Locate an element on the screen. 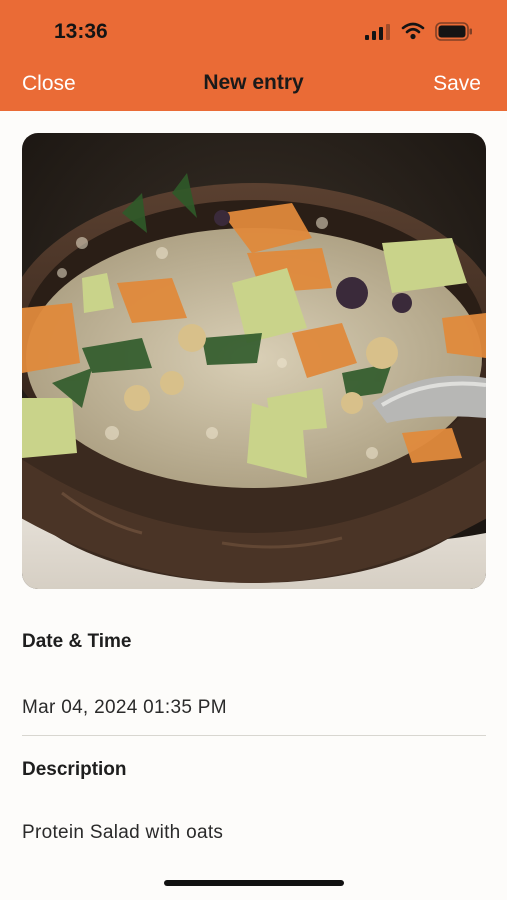 The width and height of the screenshot is (507, 900). date-time-field: Mar 04, 2024 01:35 PM is located at coordinates (124, 708).